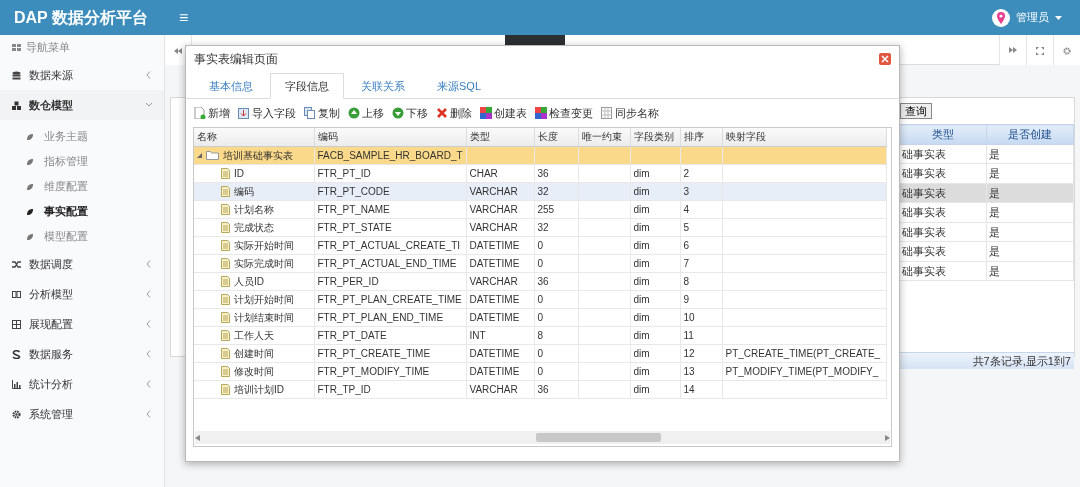 The height and width of the screenshot is (487, 1080). Describe the element at coordinates (986, 360) in the screenshot. I see `pagination-info: 共7条记录,显示1到7` at that location.